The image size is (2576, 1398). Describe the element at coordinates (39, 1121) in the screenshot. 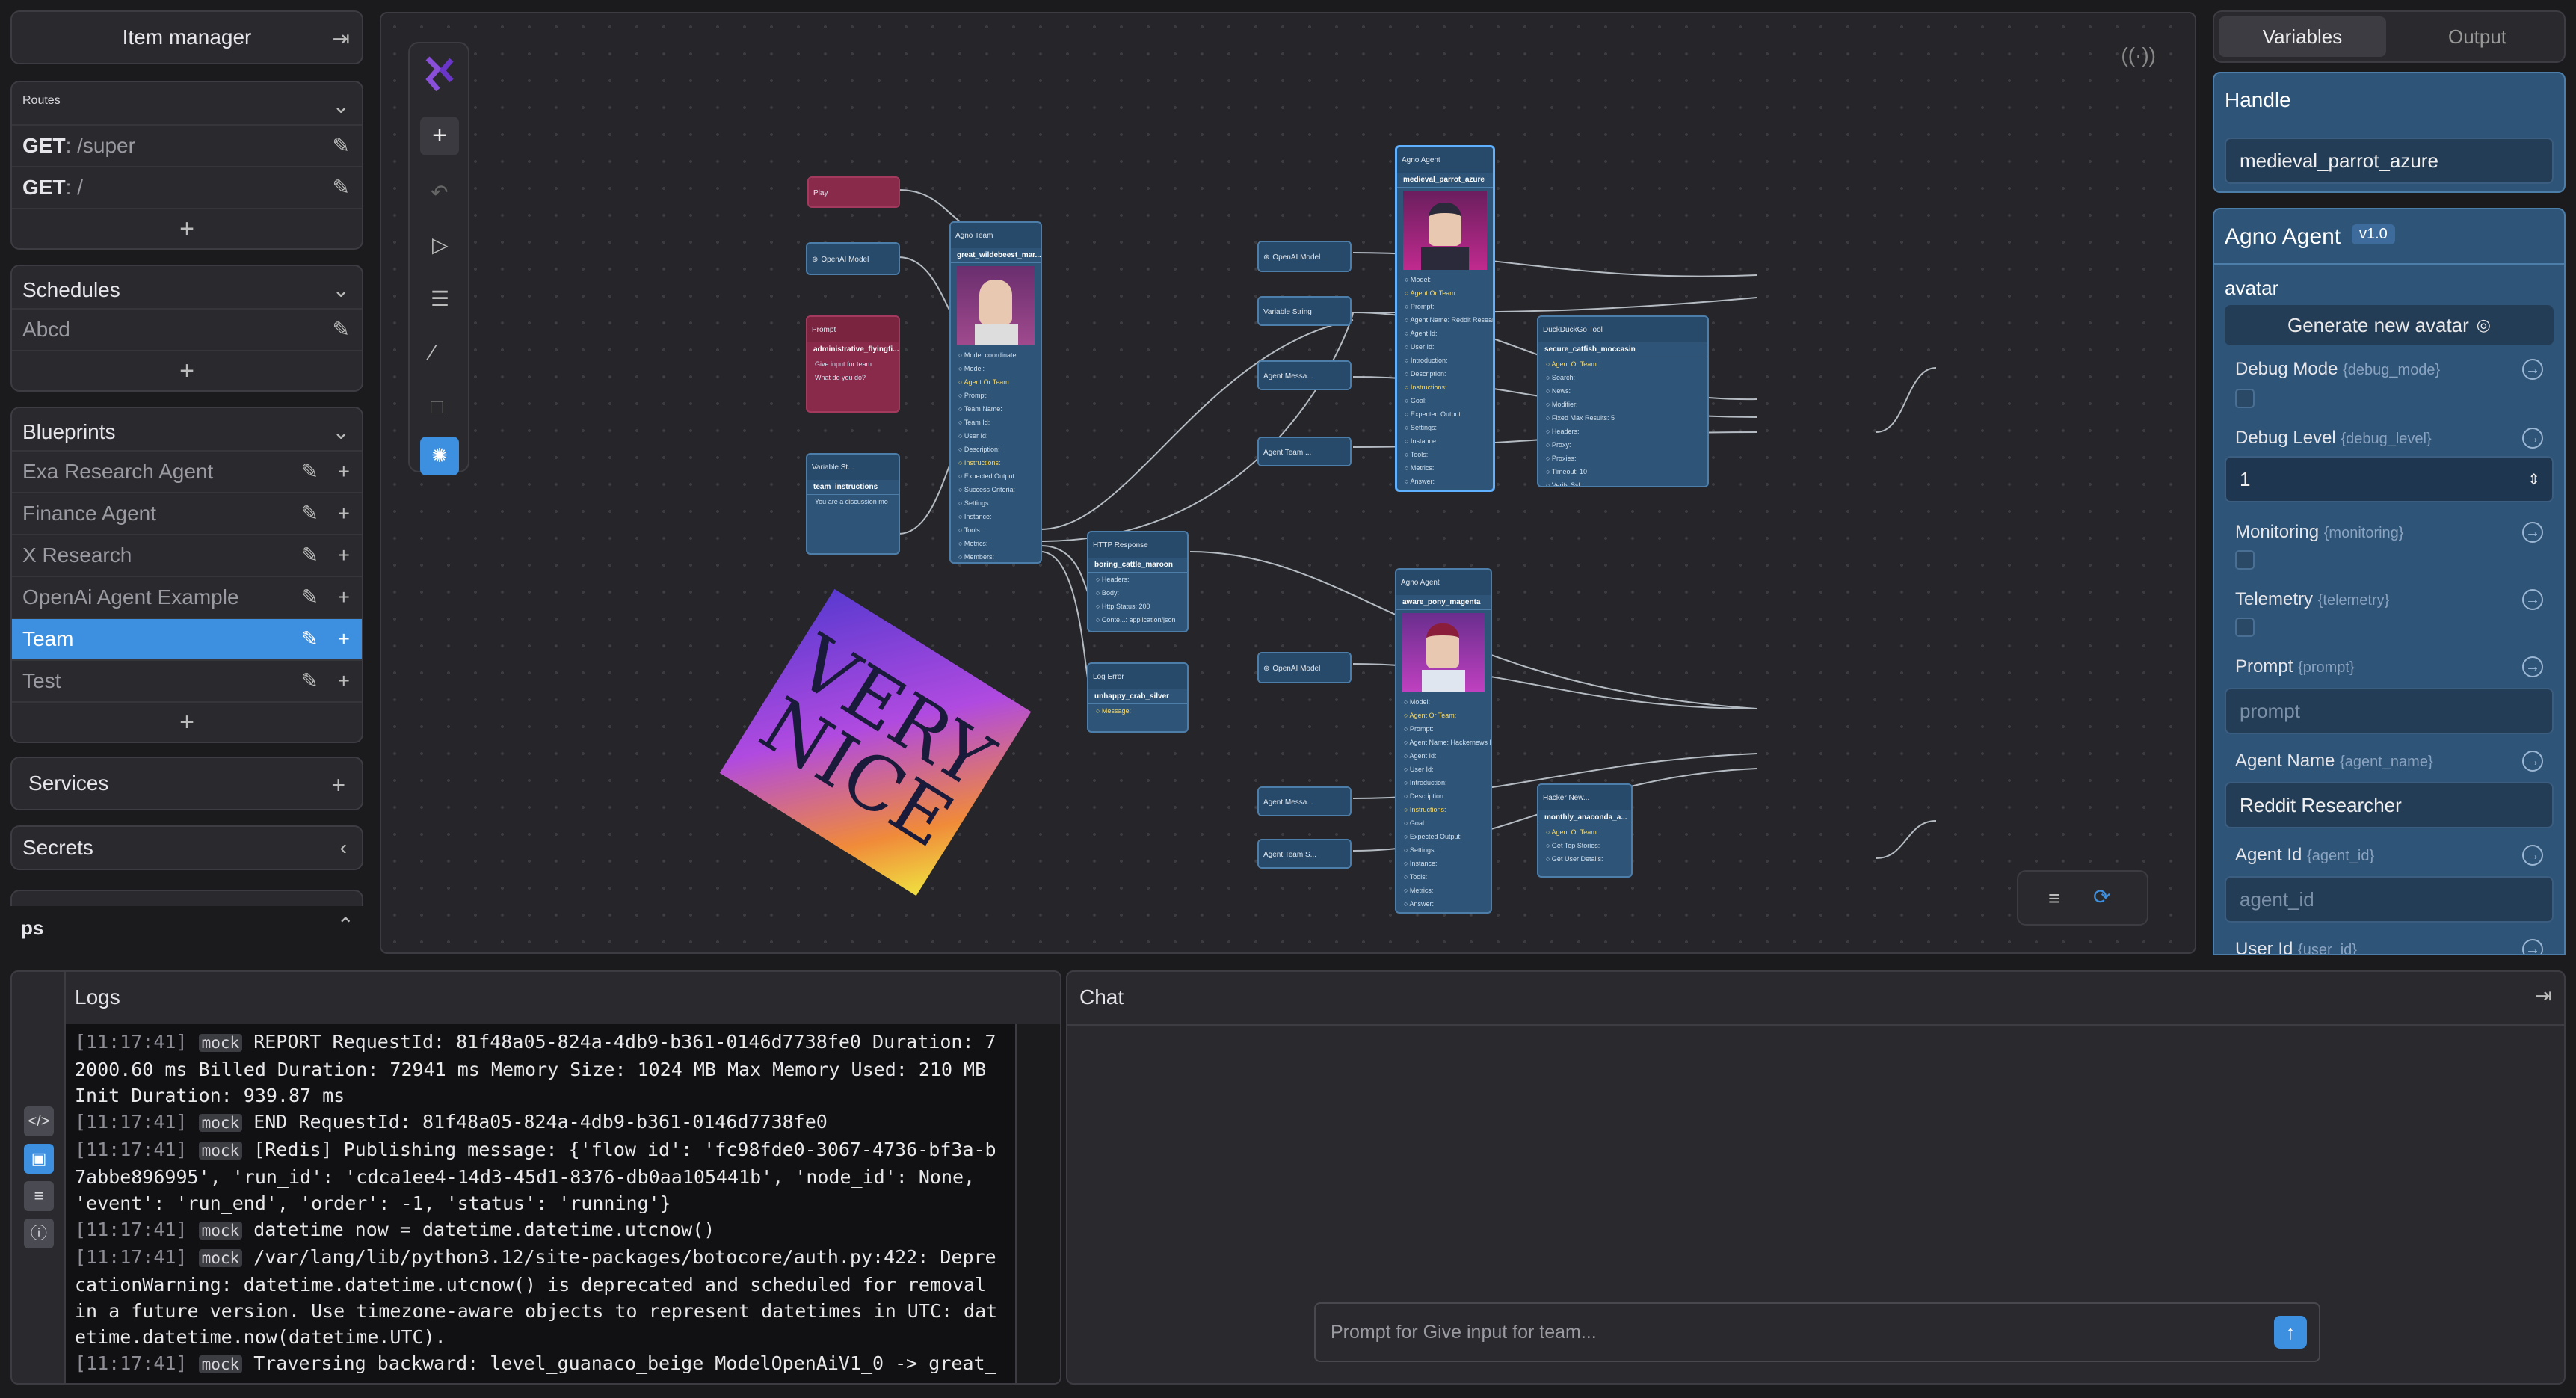

I see `code-icon: </>` at that location.